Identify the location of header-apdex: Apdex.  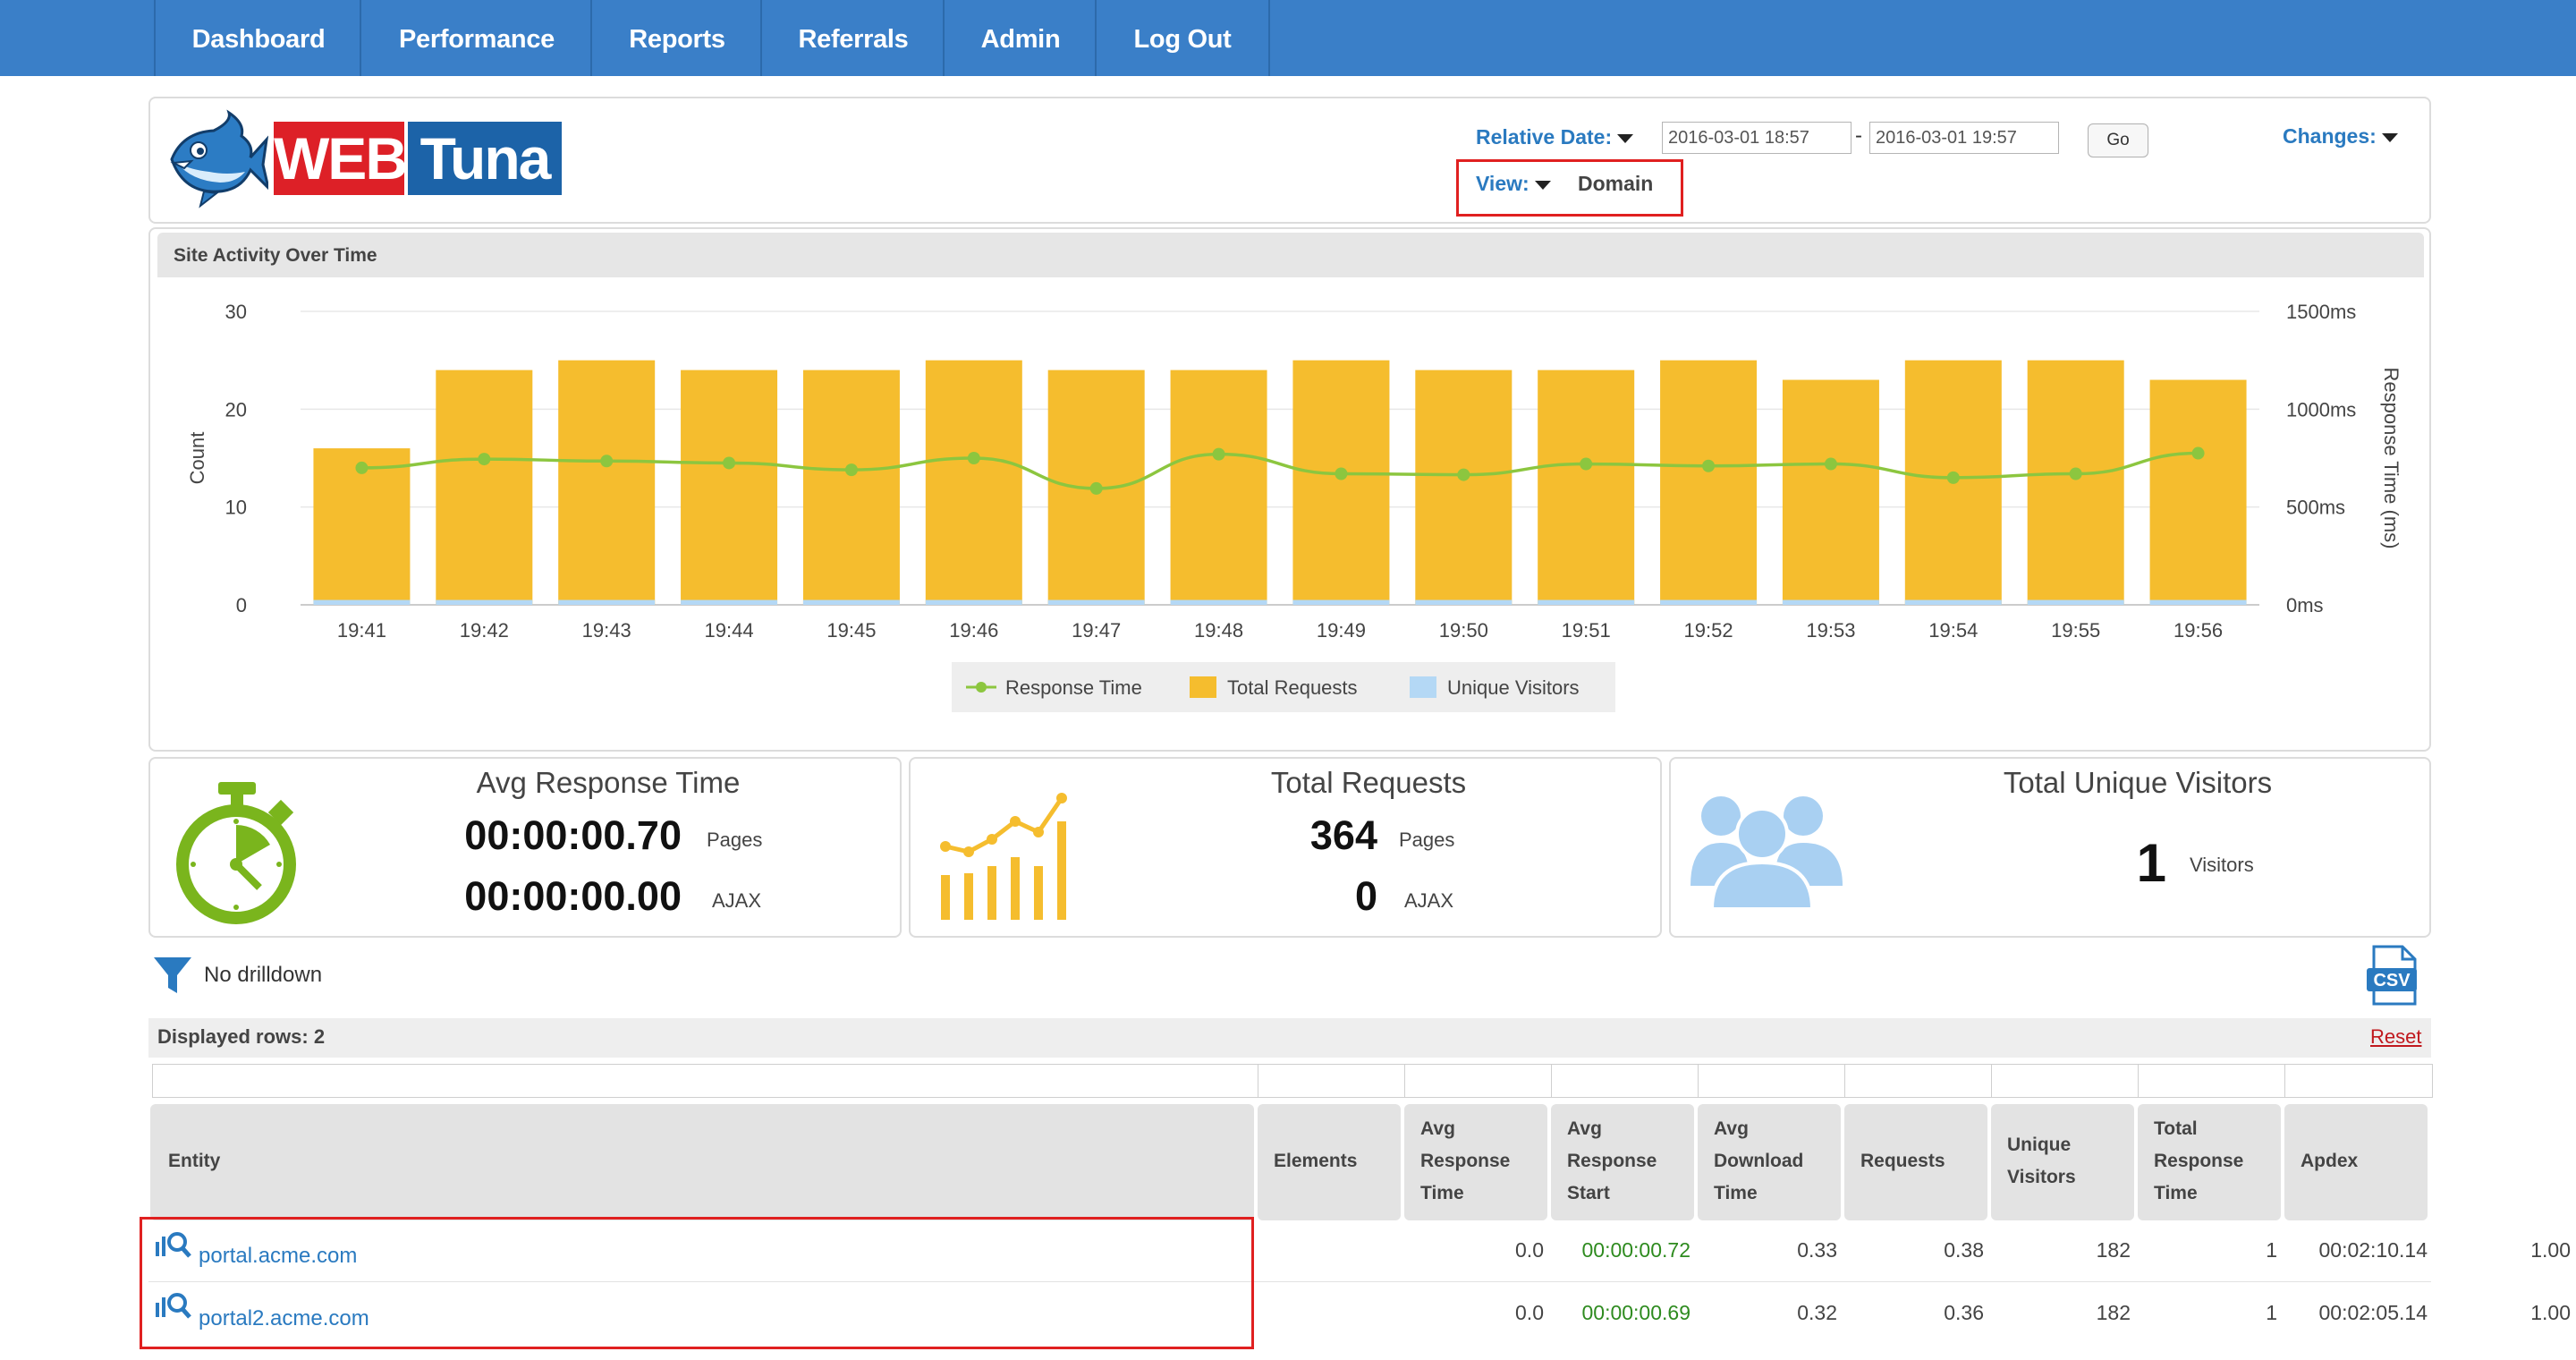
(2356, 1162).